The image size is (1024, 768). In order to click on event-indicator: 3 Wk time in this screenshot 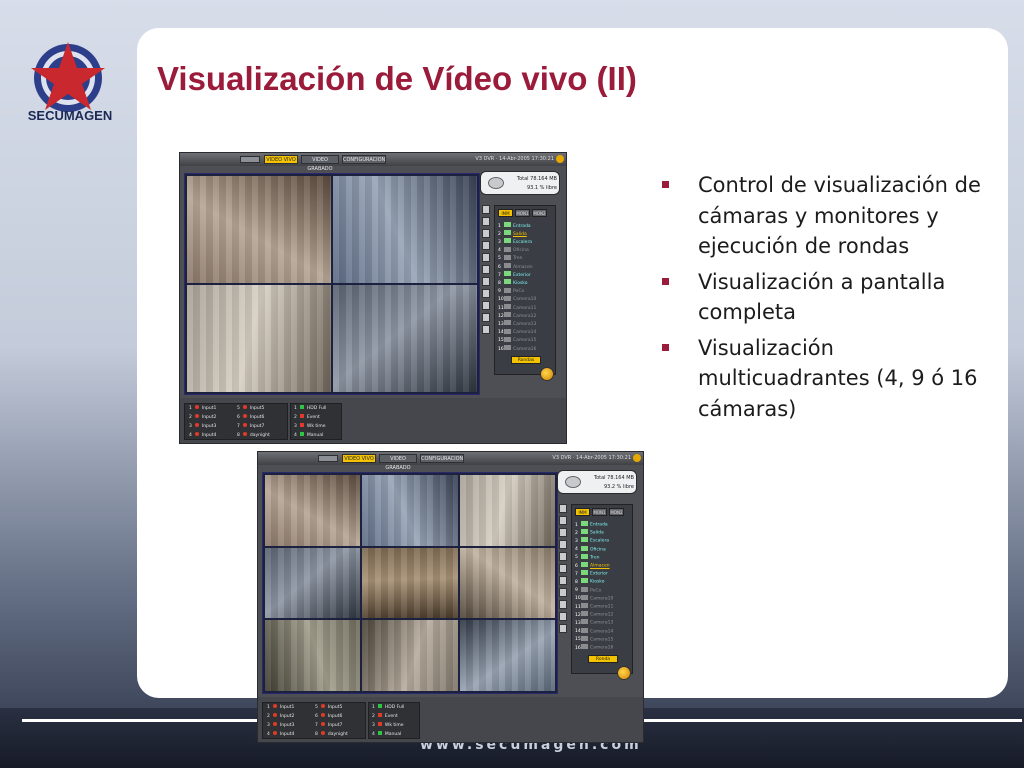, I will do `click(310, 427)`.